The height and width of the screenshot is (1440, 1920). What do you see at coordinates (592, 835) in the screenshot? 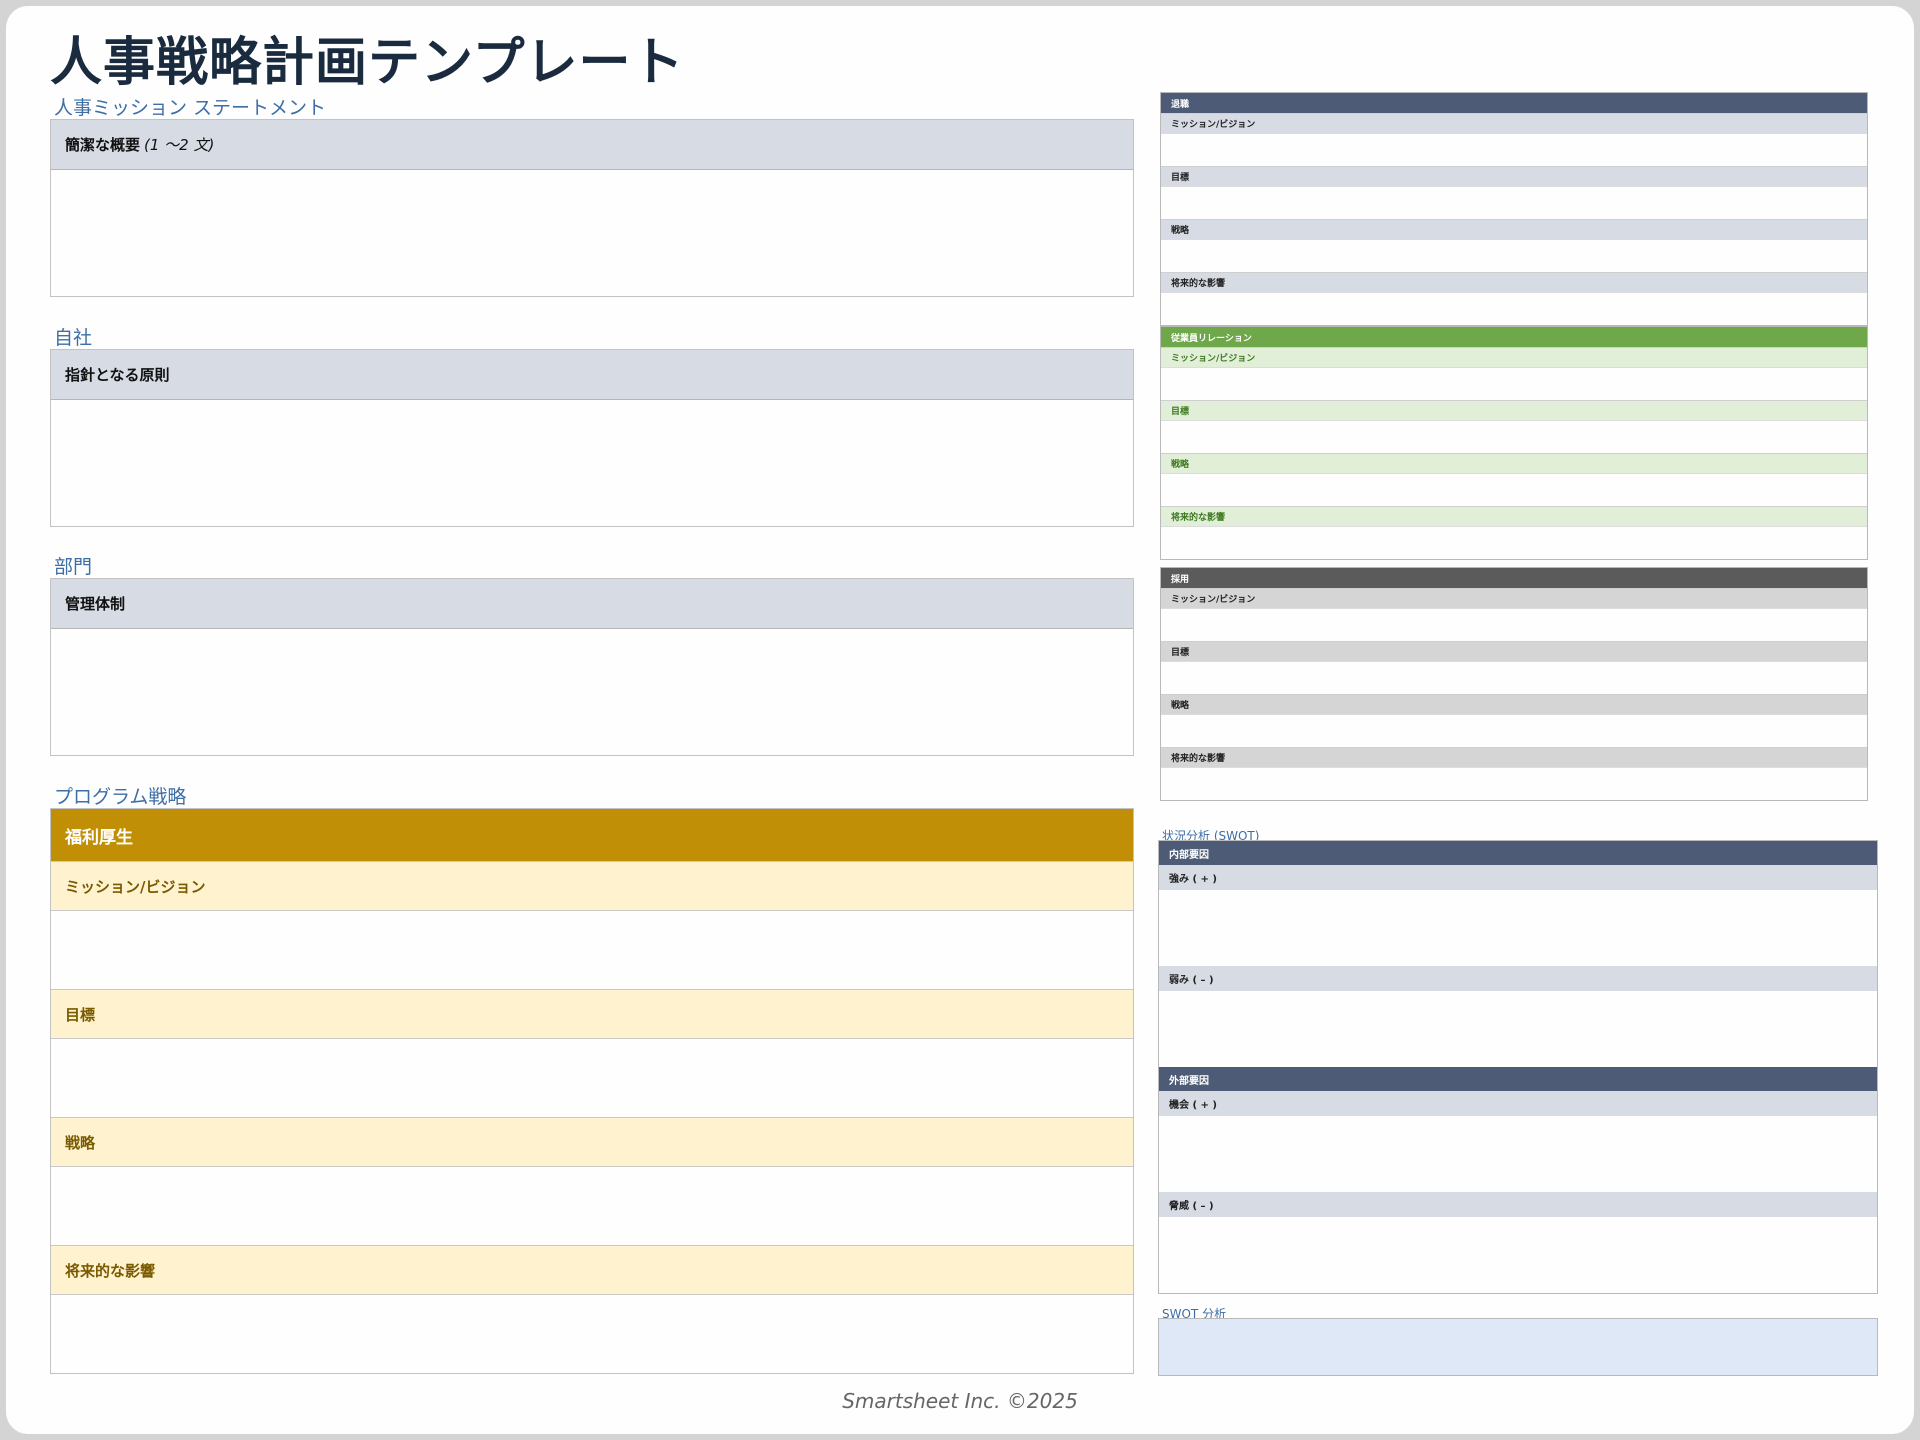
I see `program-header: 福利厚生` at bounding box center [592, 835].